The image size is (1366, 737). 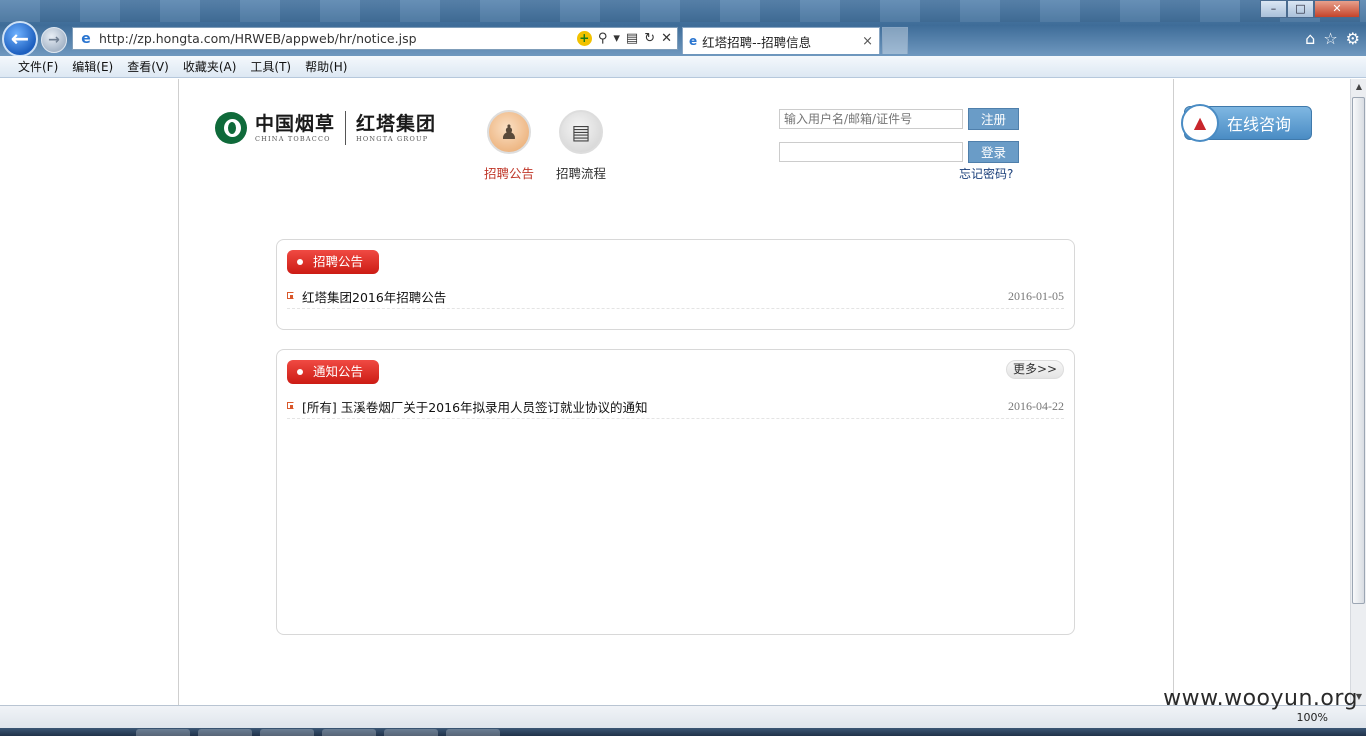 What do you see at coordinates (683, 716) in the screenshot?
I see `status-bar: 100%` at bounding box center [683, 716].